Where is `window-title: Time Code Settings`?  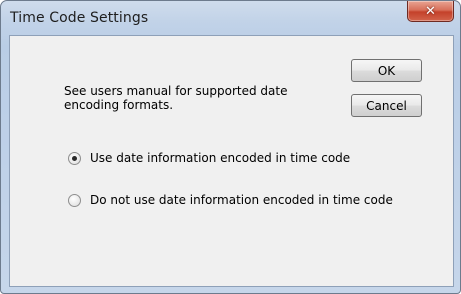 window-title: Time Code Settings is located at coordinates (79, 18).